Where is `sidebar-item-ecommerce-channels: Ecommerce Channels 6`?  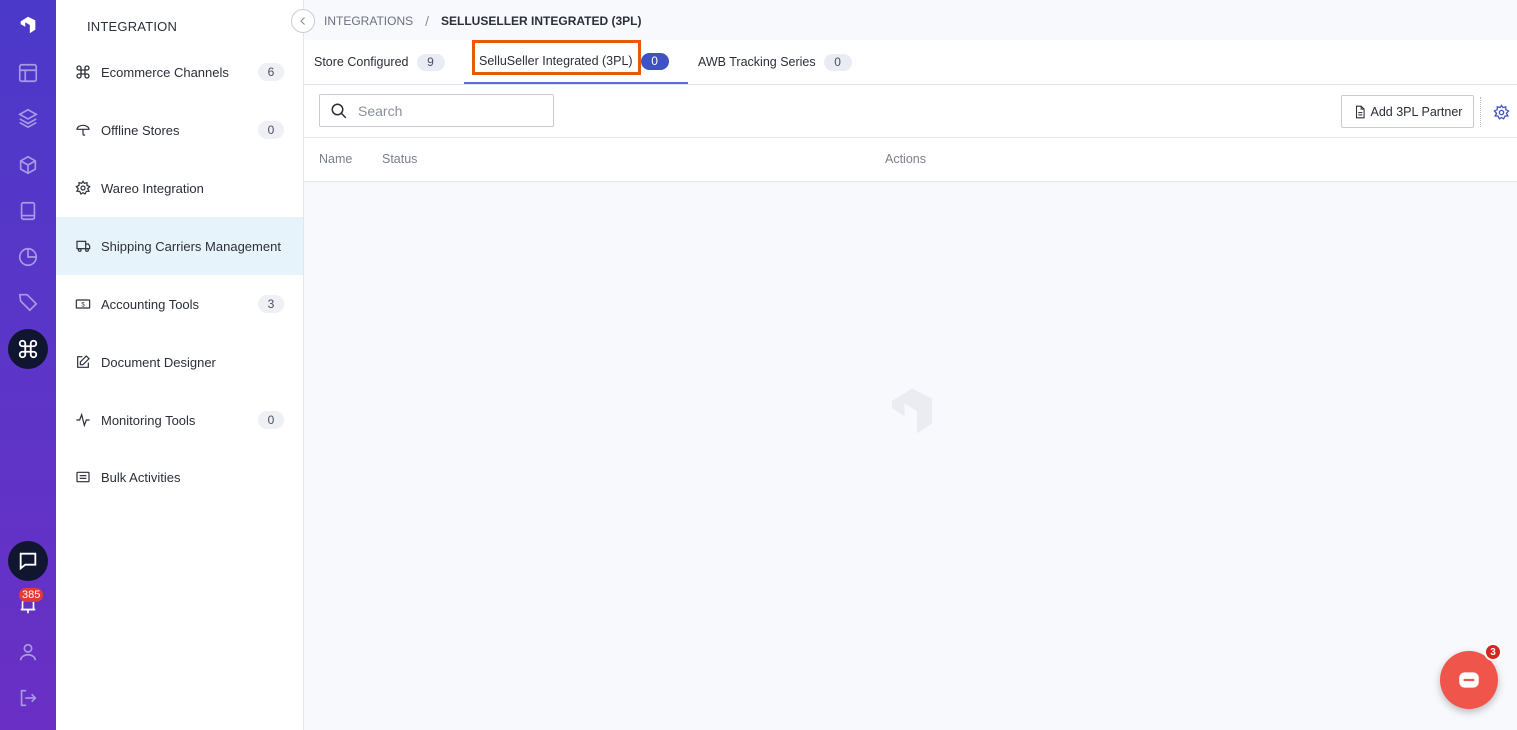 sidebar-item-ecommerce-channels: Ecommerce Channels 6 is located at coordinates (179, 72).